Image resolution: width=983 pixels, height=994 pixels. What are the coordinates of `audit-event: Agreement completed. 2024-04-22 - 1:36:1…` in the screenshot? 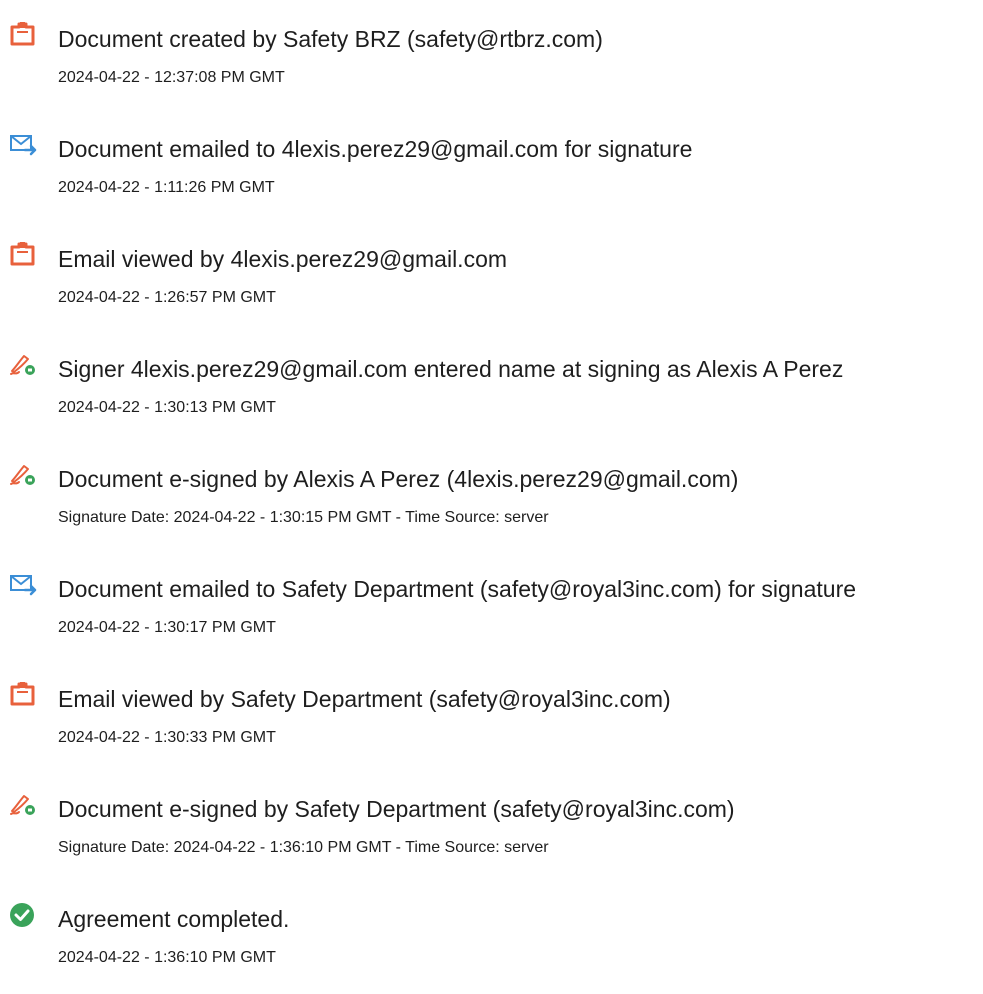 It's located at (491, 940).